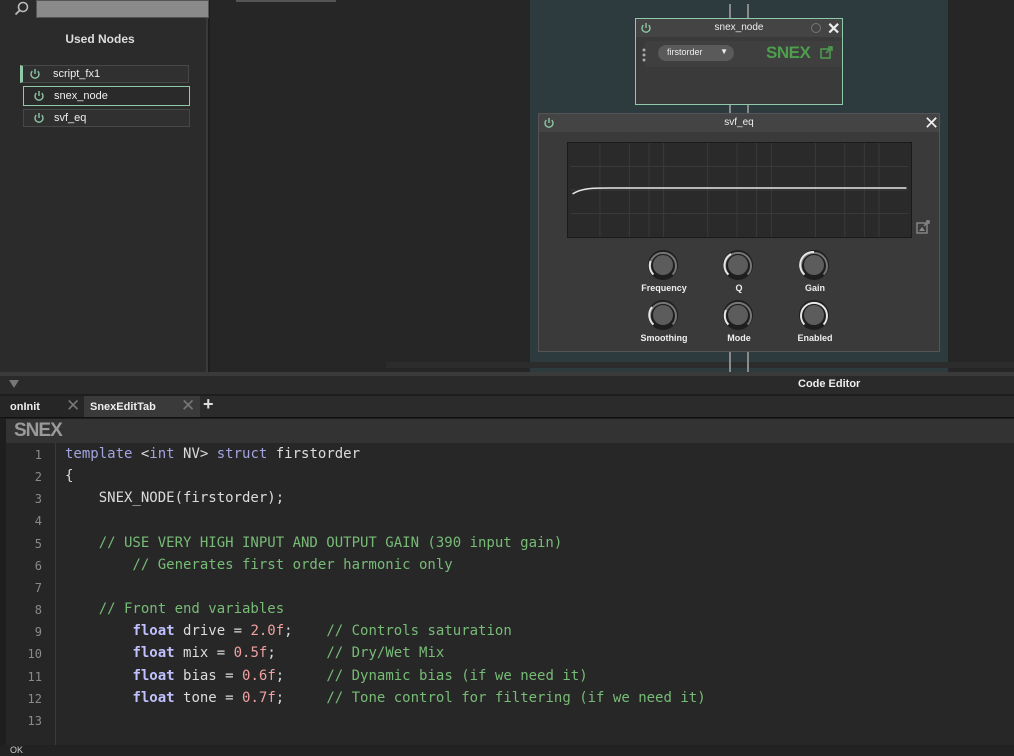 Image resolution: width=1014 pixels, height=756 pixels. What do you see at coordinates (259, 676) in the screenshot?
I see `code-number: 0.6f` at bounding box center [259, 676].